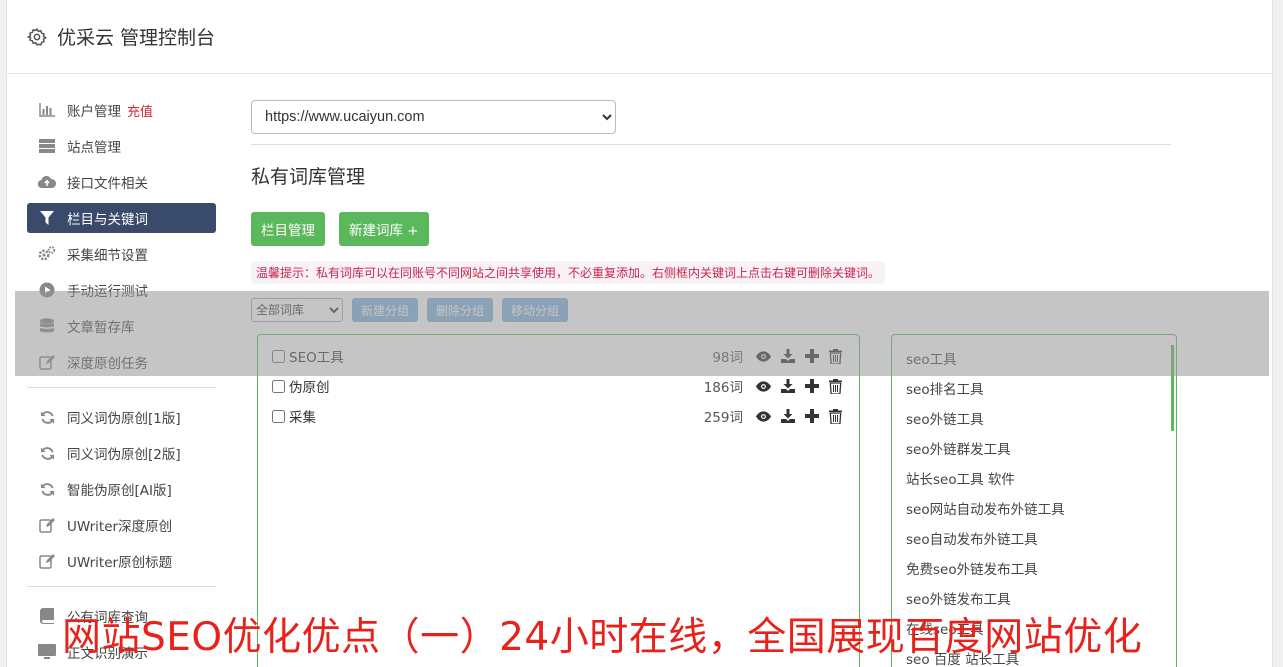 The image size is (1283, 667). Describe the element at coordinates (535, 310) in the screenshot. I see `move-group-button: 移动分组` at that location.